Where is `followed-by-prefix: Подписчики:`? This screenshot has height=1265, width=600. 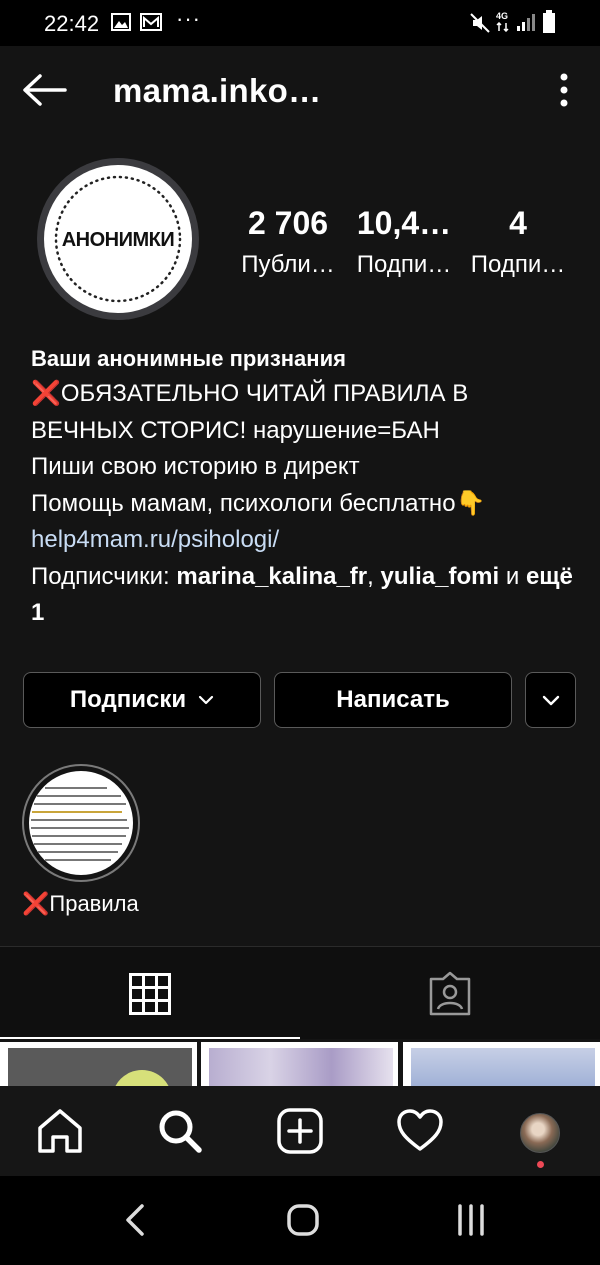 followed-by-prefix: Подписчики: is located at coordinates (104, 576).